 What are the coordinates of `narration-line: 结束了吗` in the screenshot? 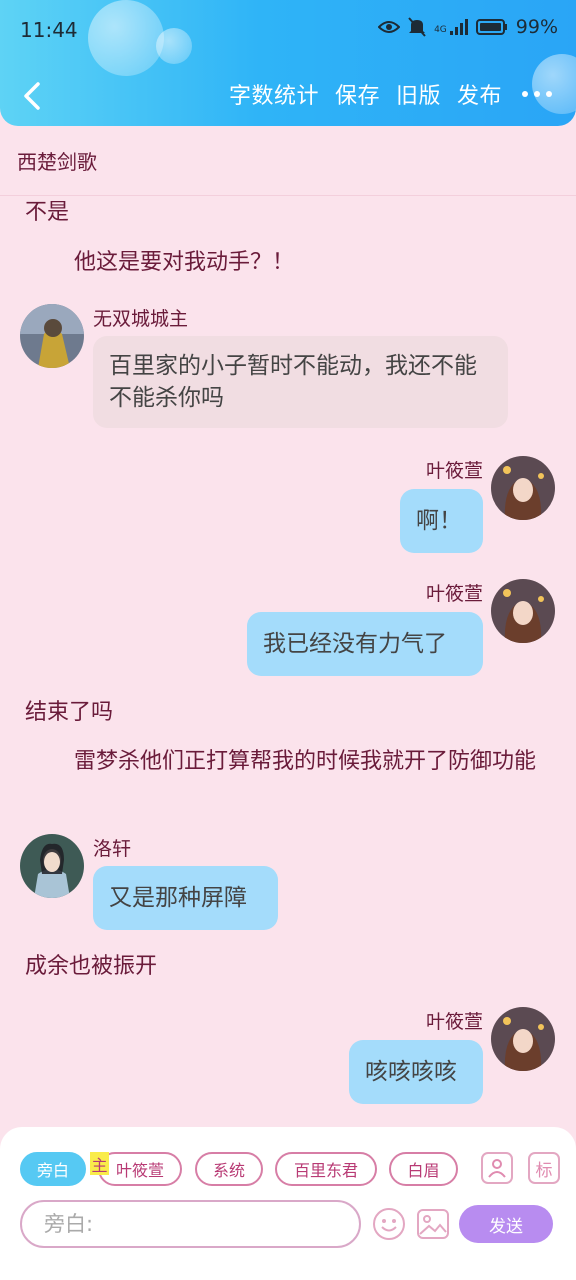 It's located at (282, 713).